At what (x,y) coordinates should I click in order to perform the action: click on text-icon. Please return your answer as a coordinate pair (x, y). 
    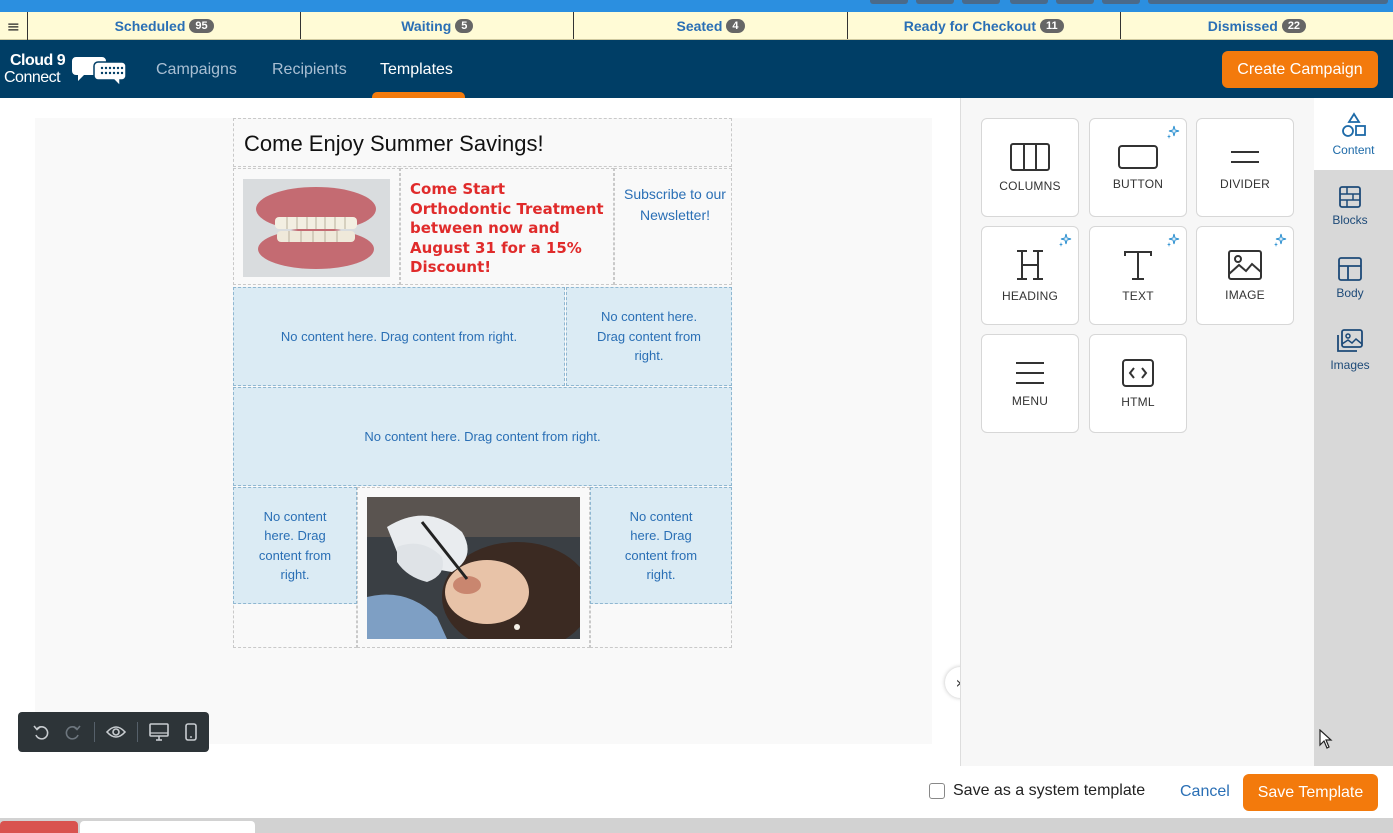
    Looking at the image, I should click on (1138, 265).